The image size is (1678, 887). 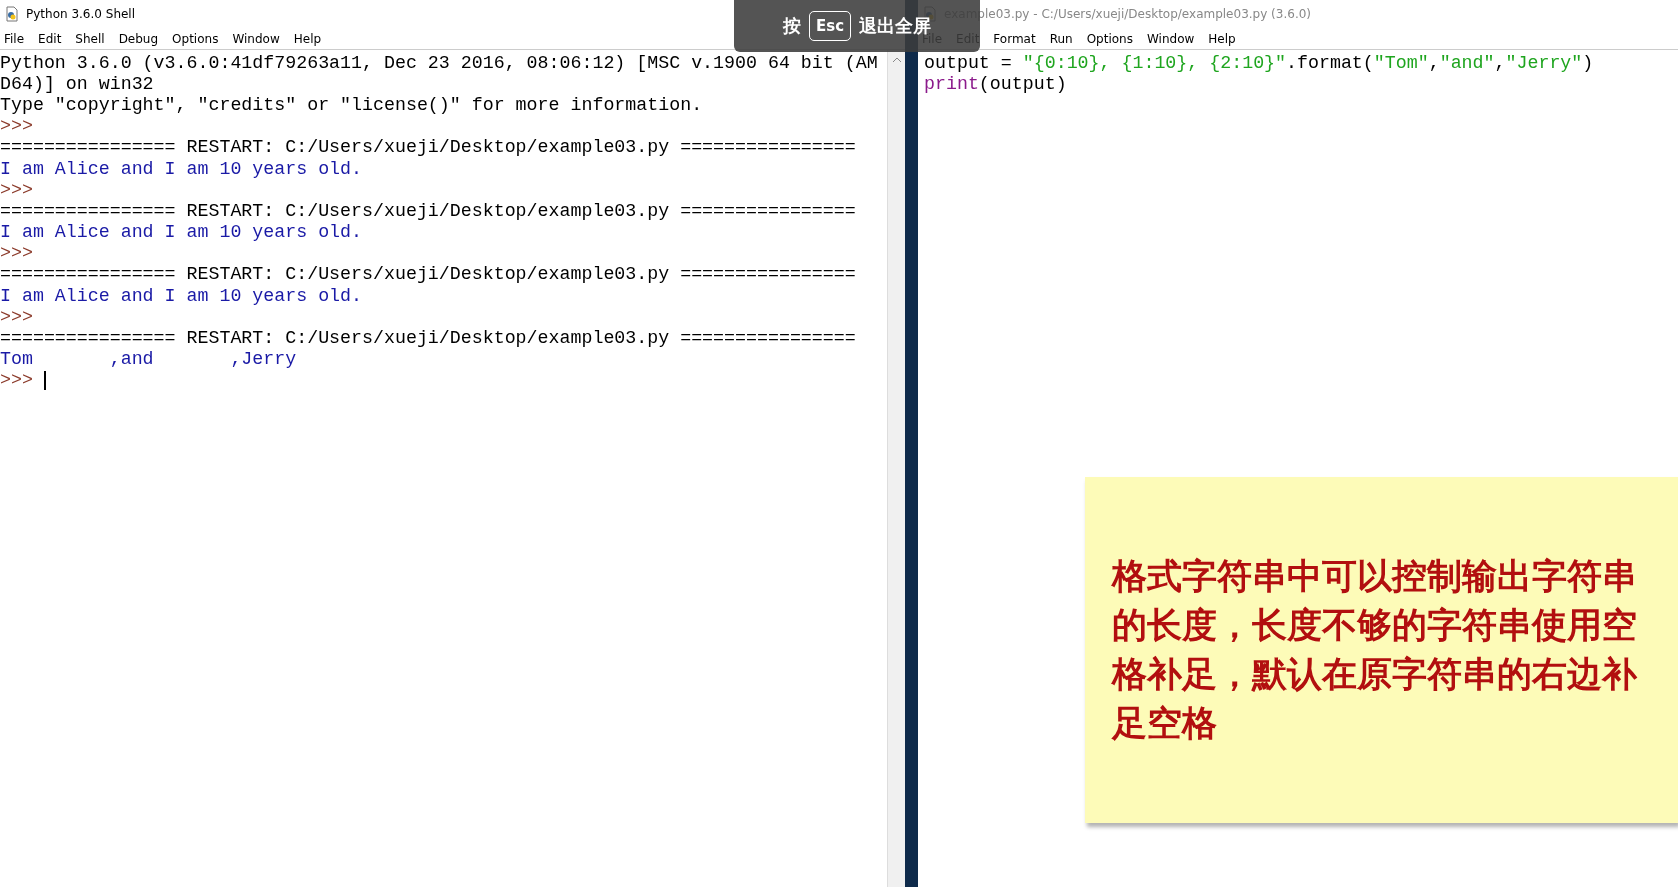 I want to click on hint-text: 按, so click(x=791, y=26).